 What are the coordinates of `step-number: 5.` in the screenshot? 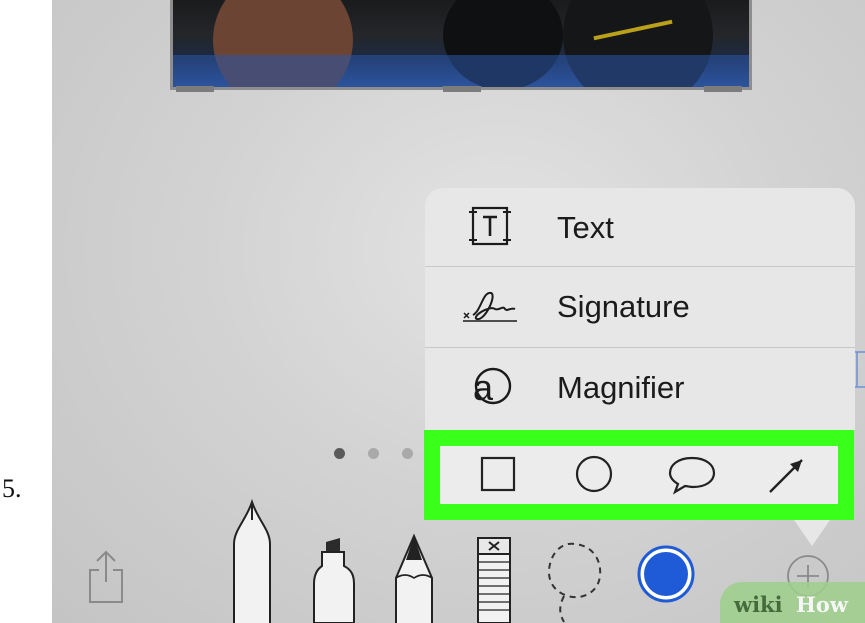 It's located at (12, 488).